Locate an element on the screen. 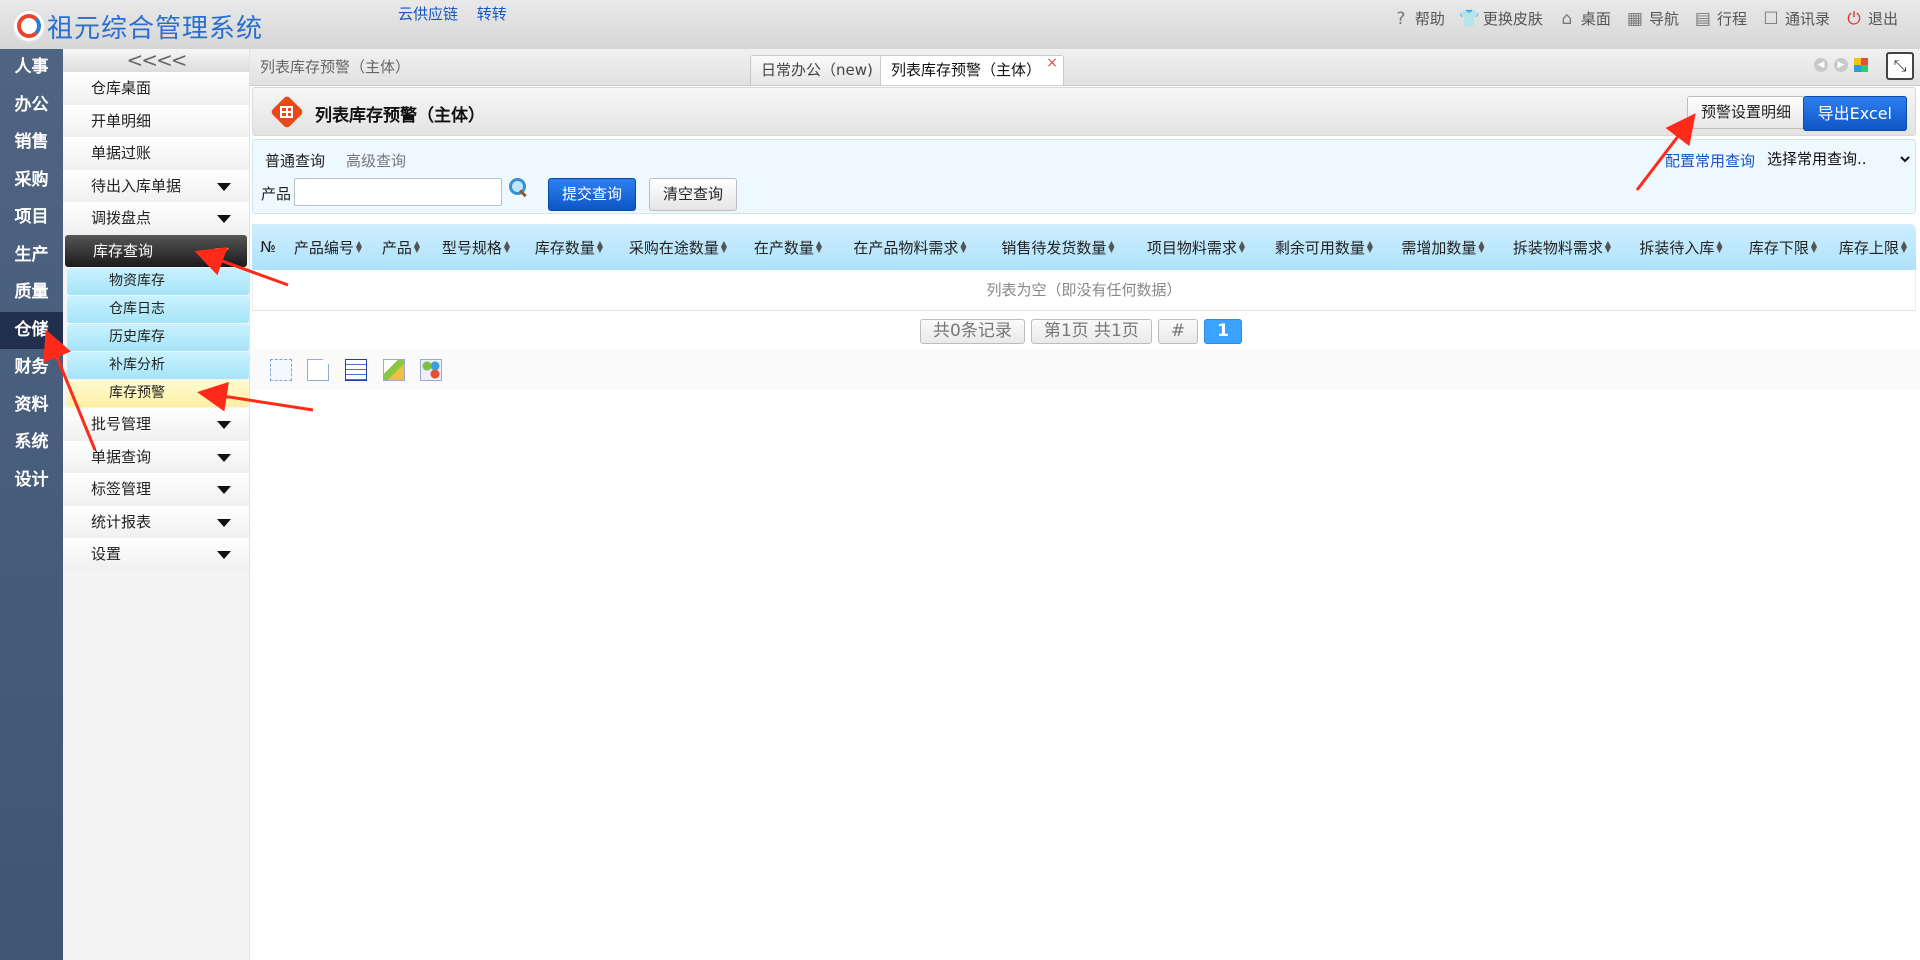 This screenshot has height=960, width=1920. export-excel-button: 导出Excel is located at coordinates (1854, 113).